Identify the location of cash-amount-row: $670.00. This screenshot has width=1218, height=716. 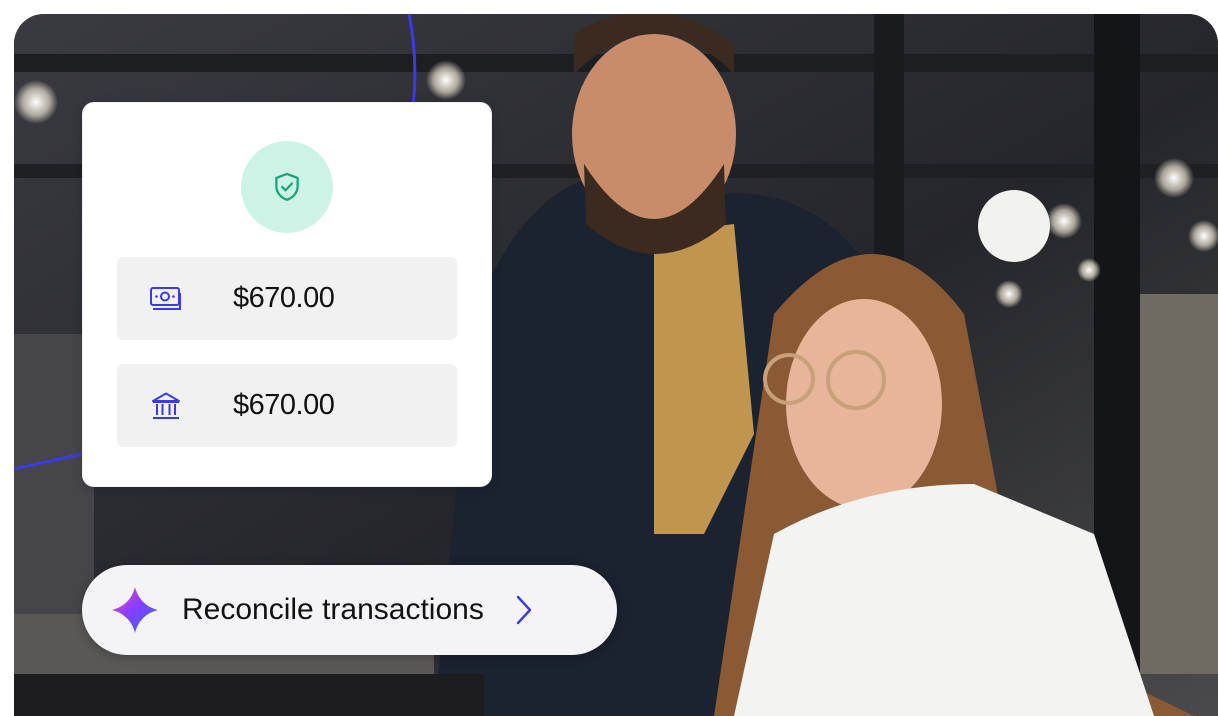
(287, 298).